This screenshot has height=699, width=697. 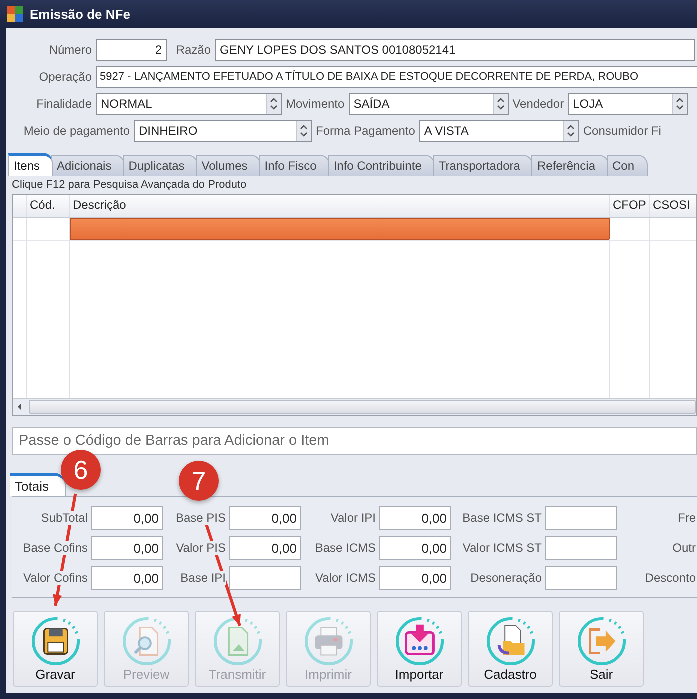 I want to click on tab: Volumes, so click(x=228, y=165).